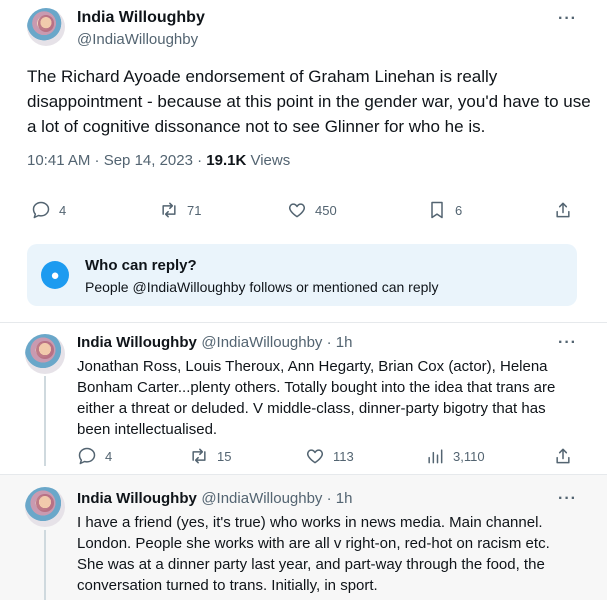 This screenshot has width=607, height=600. I want to click on views-count: 3,110, so click(469, 456).